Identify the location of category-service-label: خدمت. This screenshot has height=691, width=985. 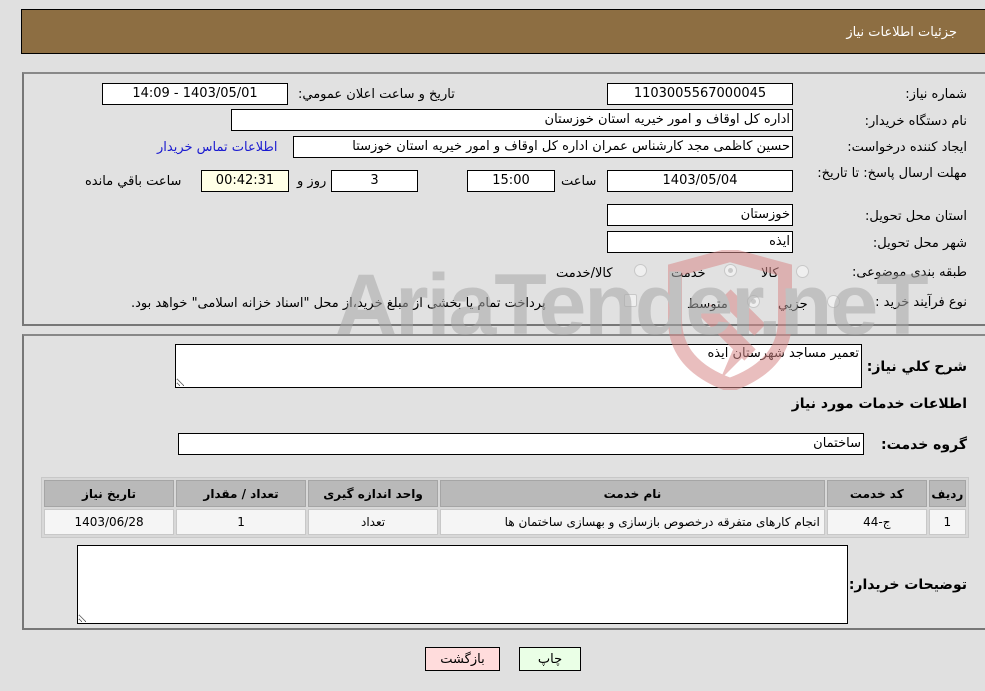
(688, 273).